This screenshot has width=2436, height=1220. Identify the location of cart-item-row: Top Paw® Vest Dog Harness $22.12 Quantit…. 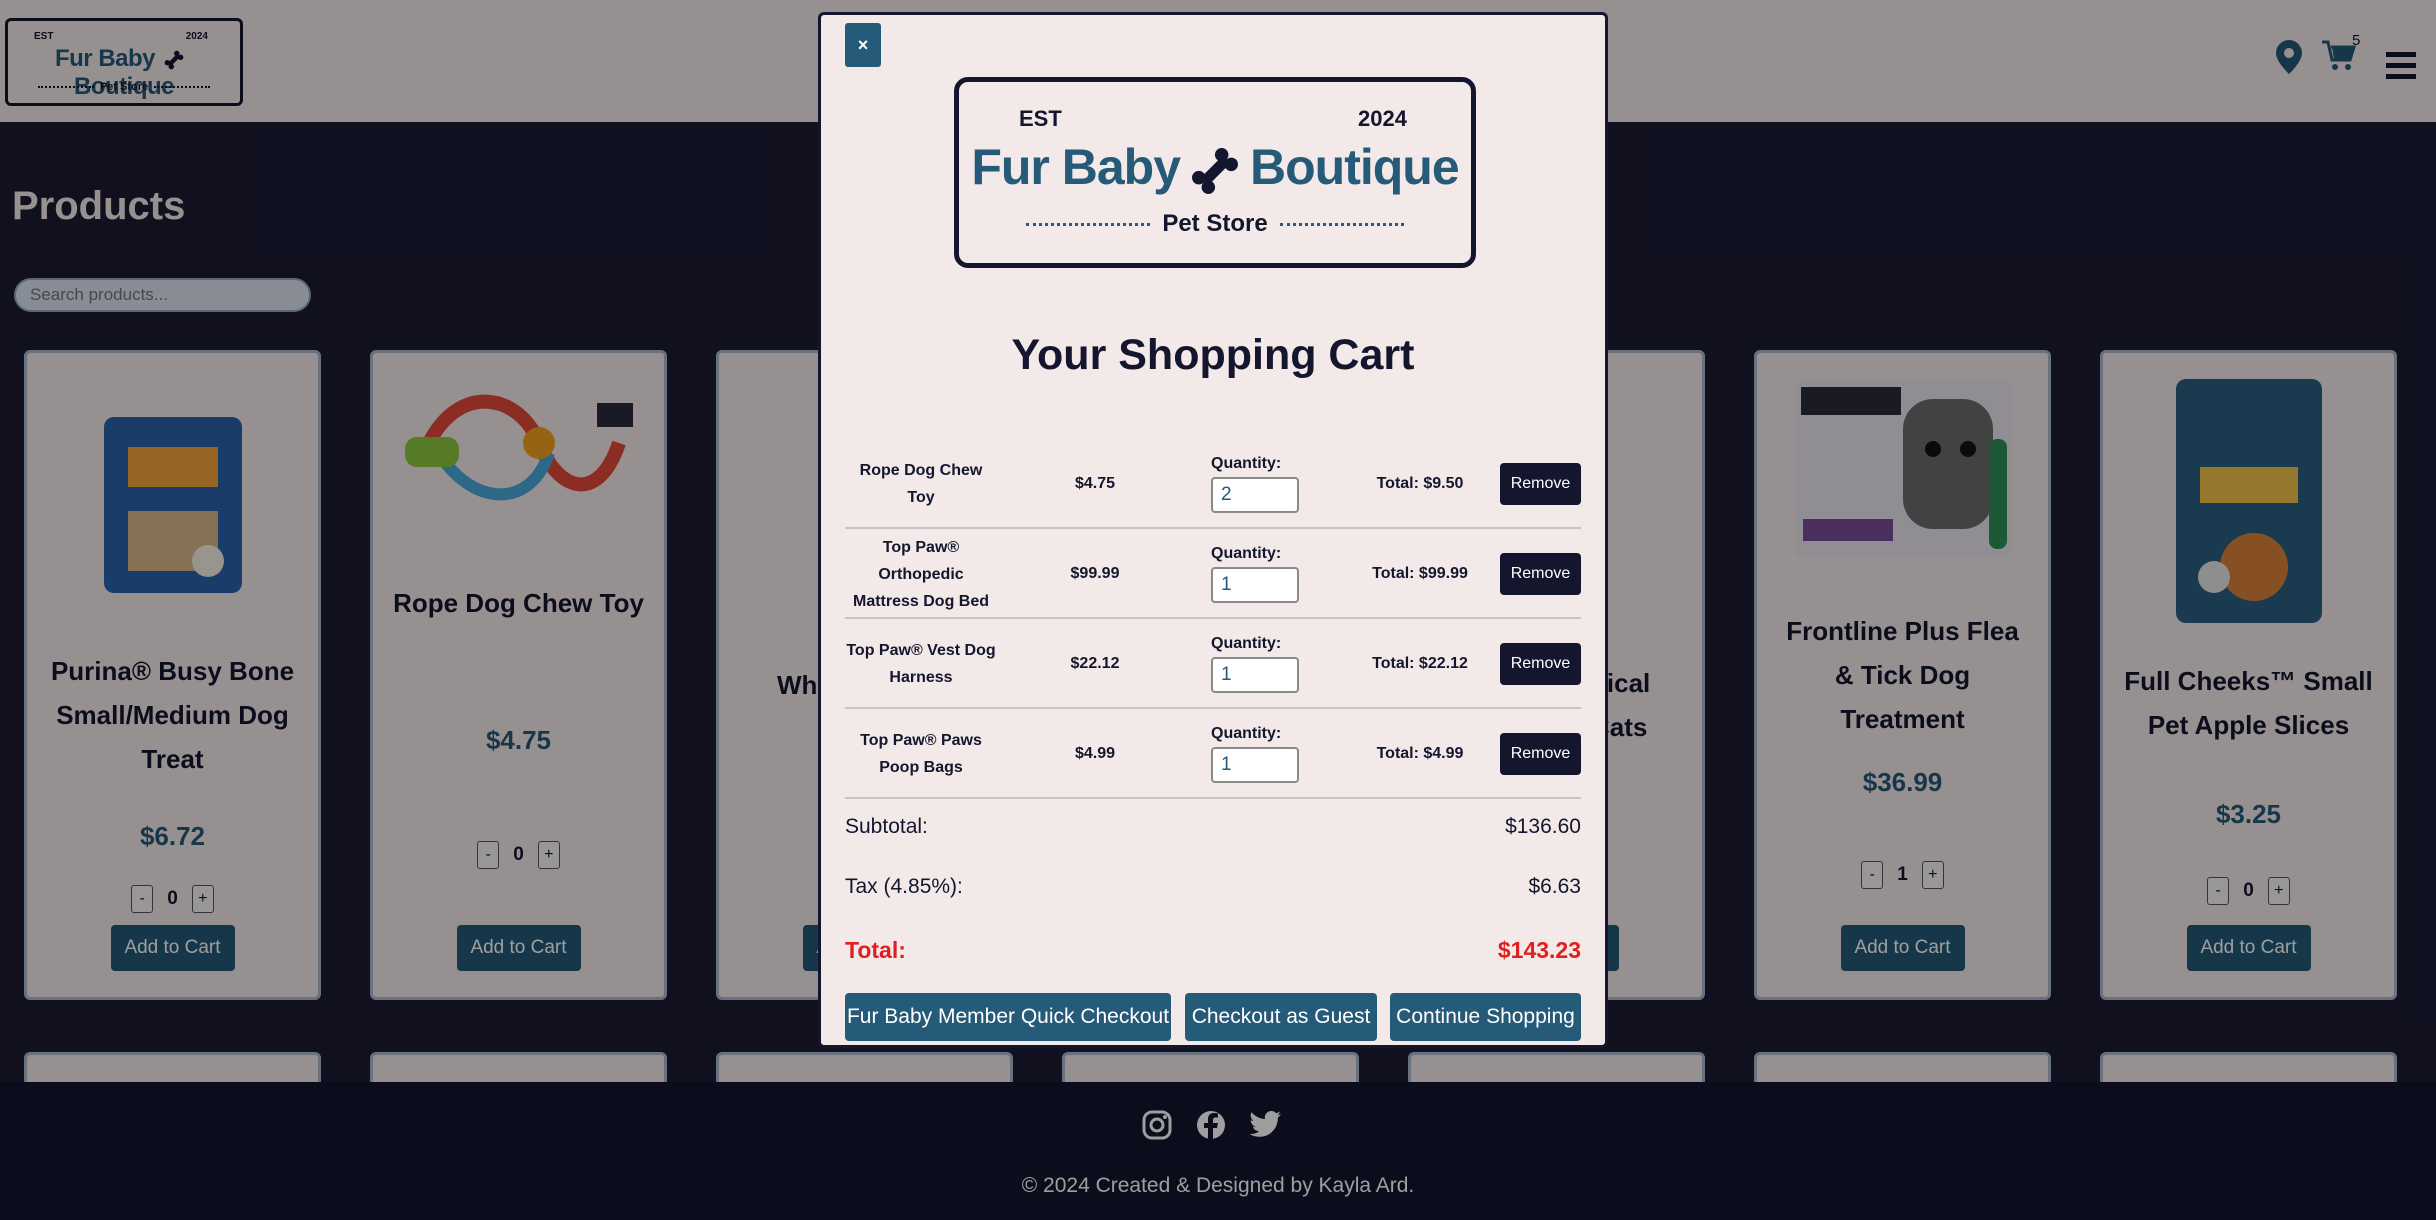
(1213, 664).